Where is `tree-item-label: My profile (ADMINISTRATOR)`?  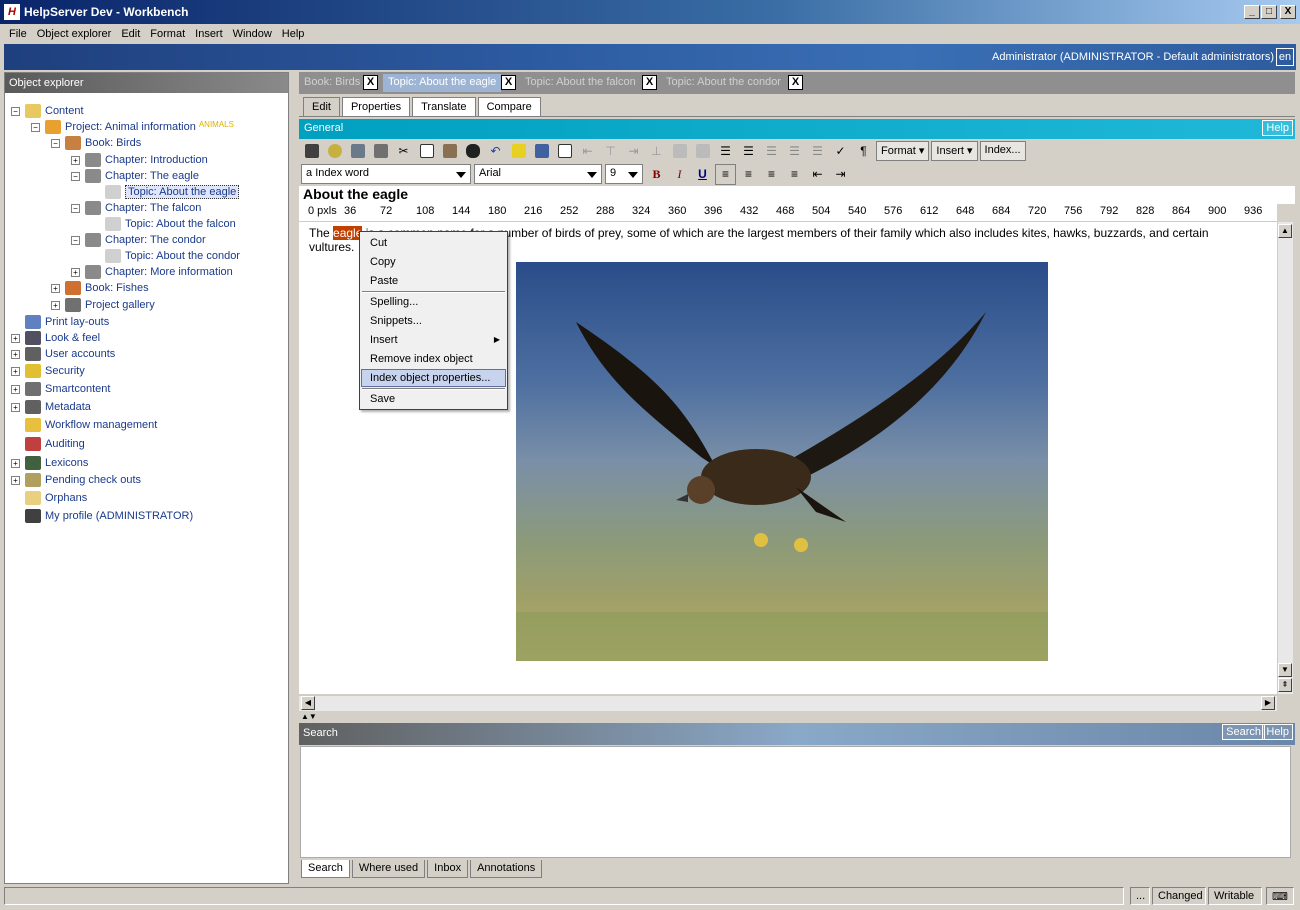 tree-item-label: My profile (ADMINISTRATOR) is located at coordinates (119, 516).